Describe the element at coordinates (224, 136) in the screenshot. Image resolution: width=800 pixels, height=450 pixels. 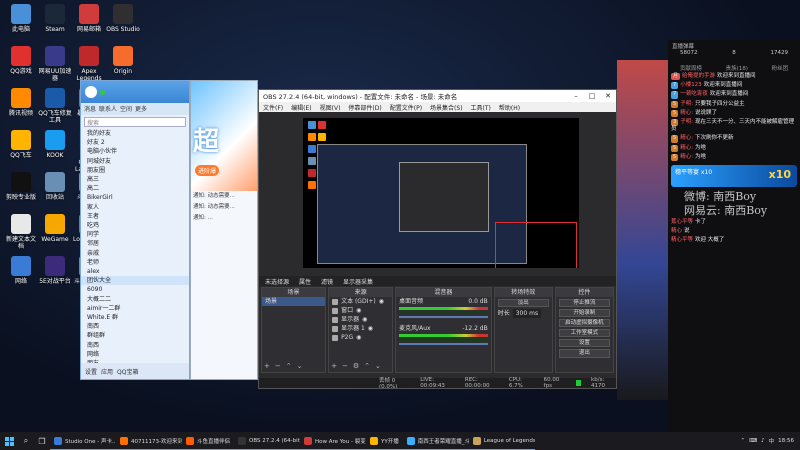
I see `promo-banner: 超 进阶爆` at that location.